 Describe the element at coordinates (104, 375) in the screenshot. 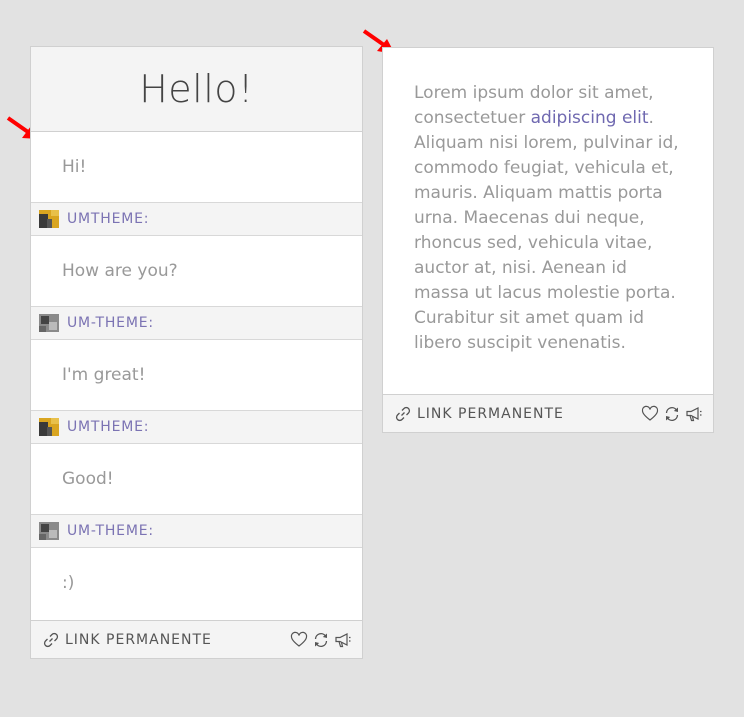

I see `chat-message: I'm great!` at that location.